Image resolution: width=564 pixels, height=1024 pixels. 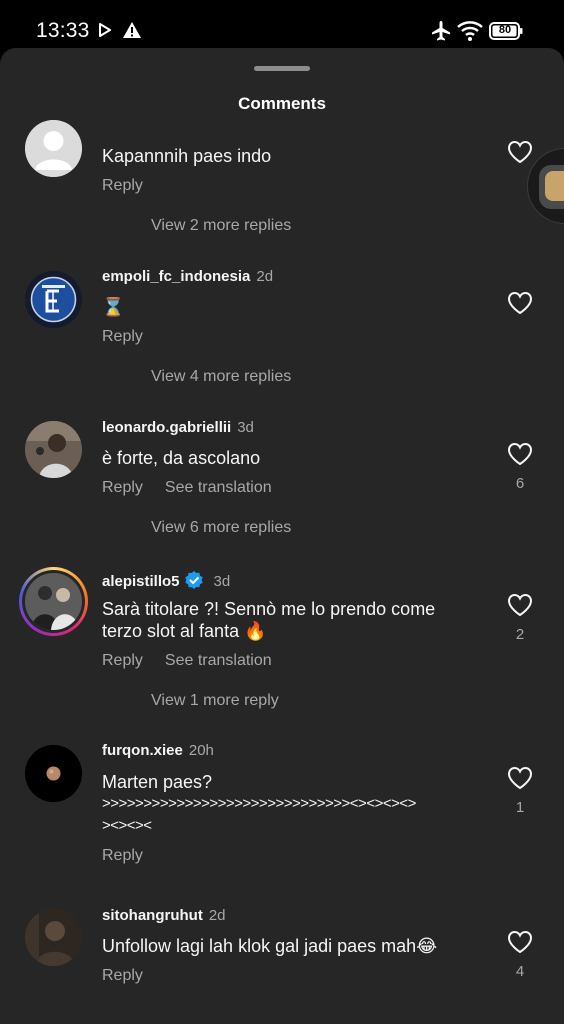 I want to click on story-ring, so click(x=53, y=601).